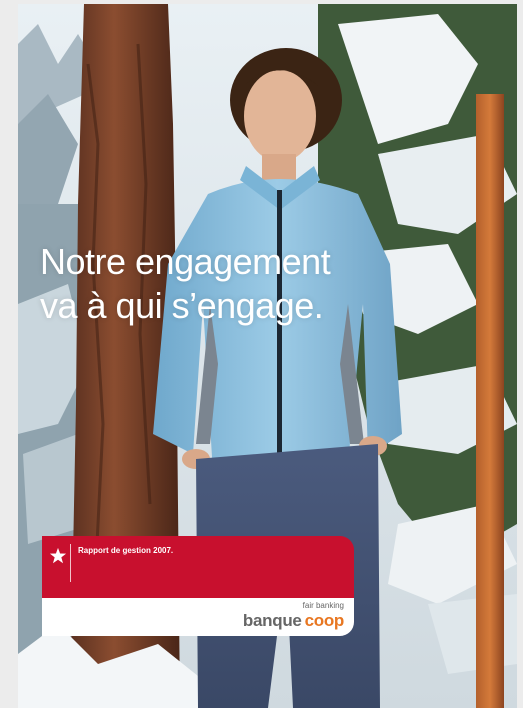  What do you see at coordinates (272, 620) in the screenshot?
I see `brand-name-banque: banque` at bounding box center [272, 620].